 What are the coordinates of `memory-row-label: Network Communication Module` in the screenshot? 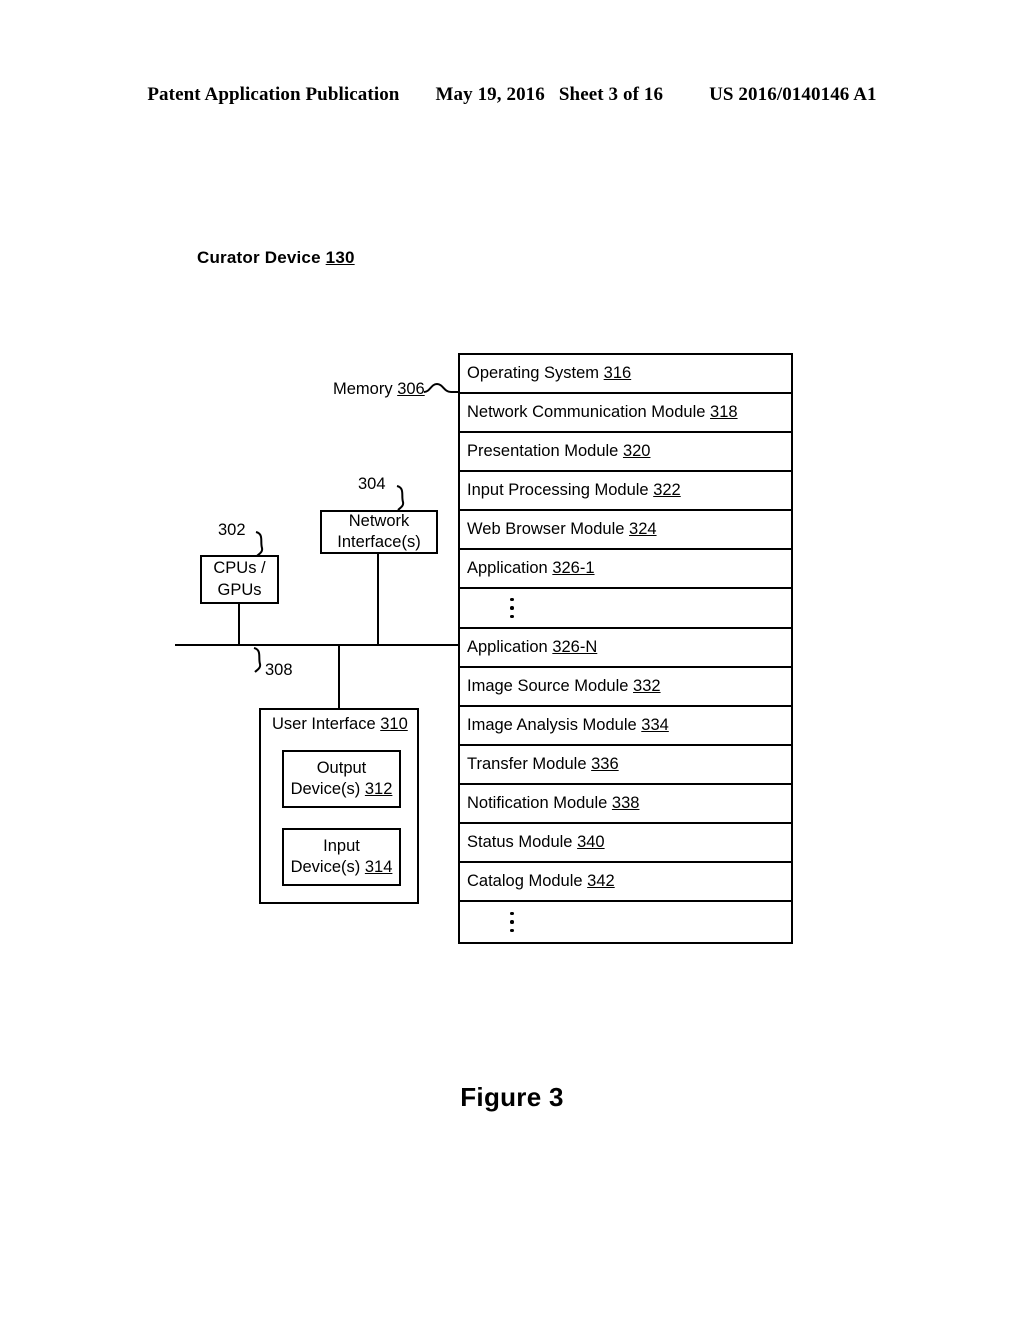 It's located at (586, 412).